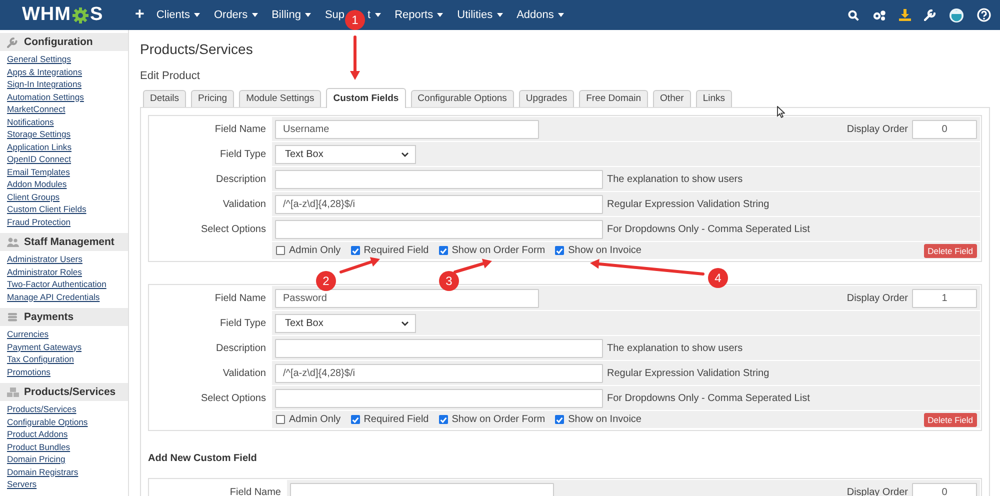 The image size is (1000, 496). Describe the element at coordinates (44, 259) in the screenshot. I see `sidebar-link: Administrator Users` at that location.